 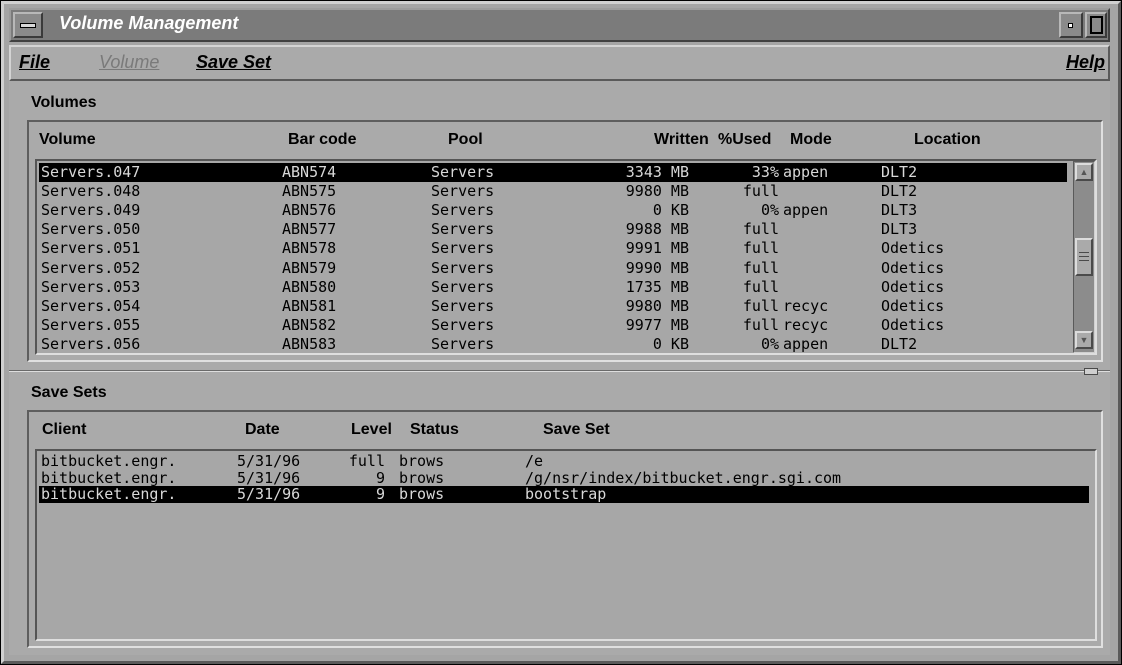 What do you see at coordinates (744, 140) in the screenshot?
I see `col-header-used: %Used` at bounding box center [744, 140].